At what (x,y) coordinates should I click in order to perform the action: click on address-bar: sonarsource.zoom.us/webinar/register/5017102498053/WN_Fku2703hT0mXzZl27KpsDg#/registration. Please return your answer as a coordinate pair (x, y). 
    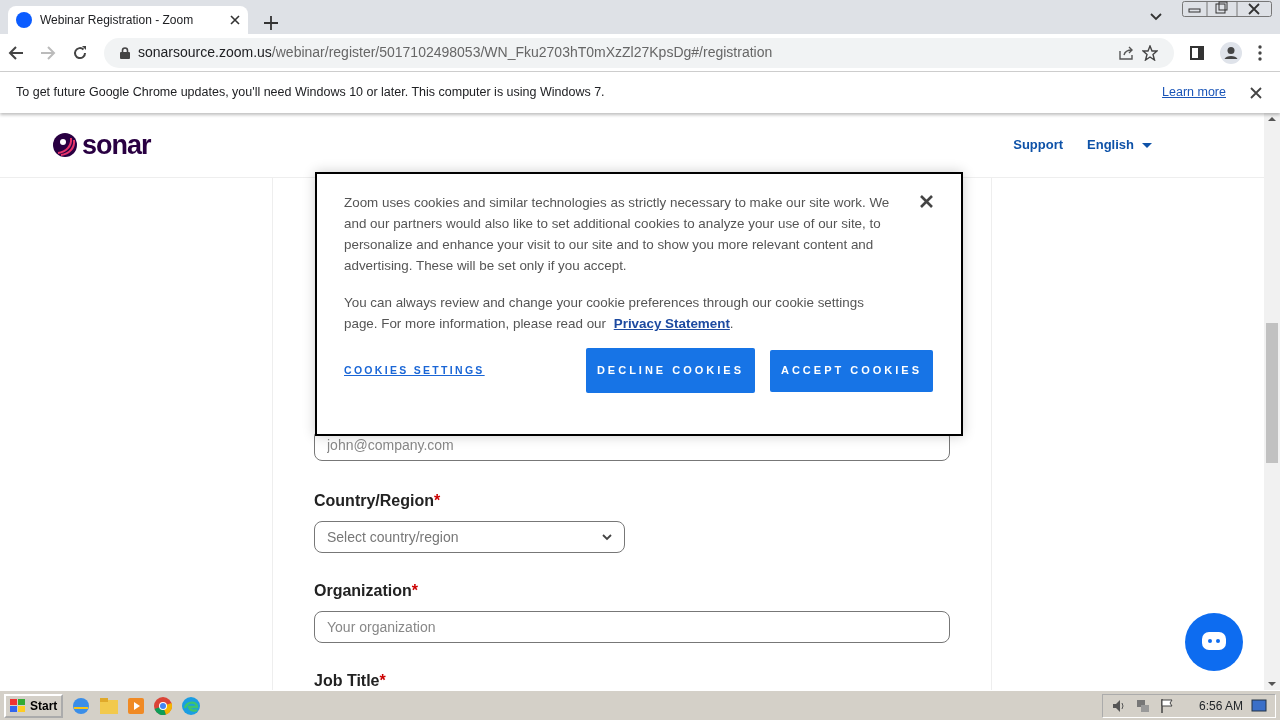
    Looking at the image, I should click on (639, 52).